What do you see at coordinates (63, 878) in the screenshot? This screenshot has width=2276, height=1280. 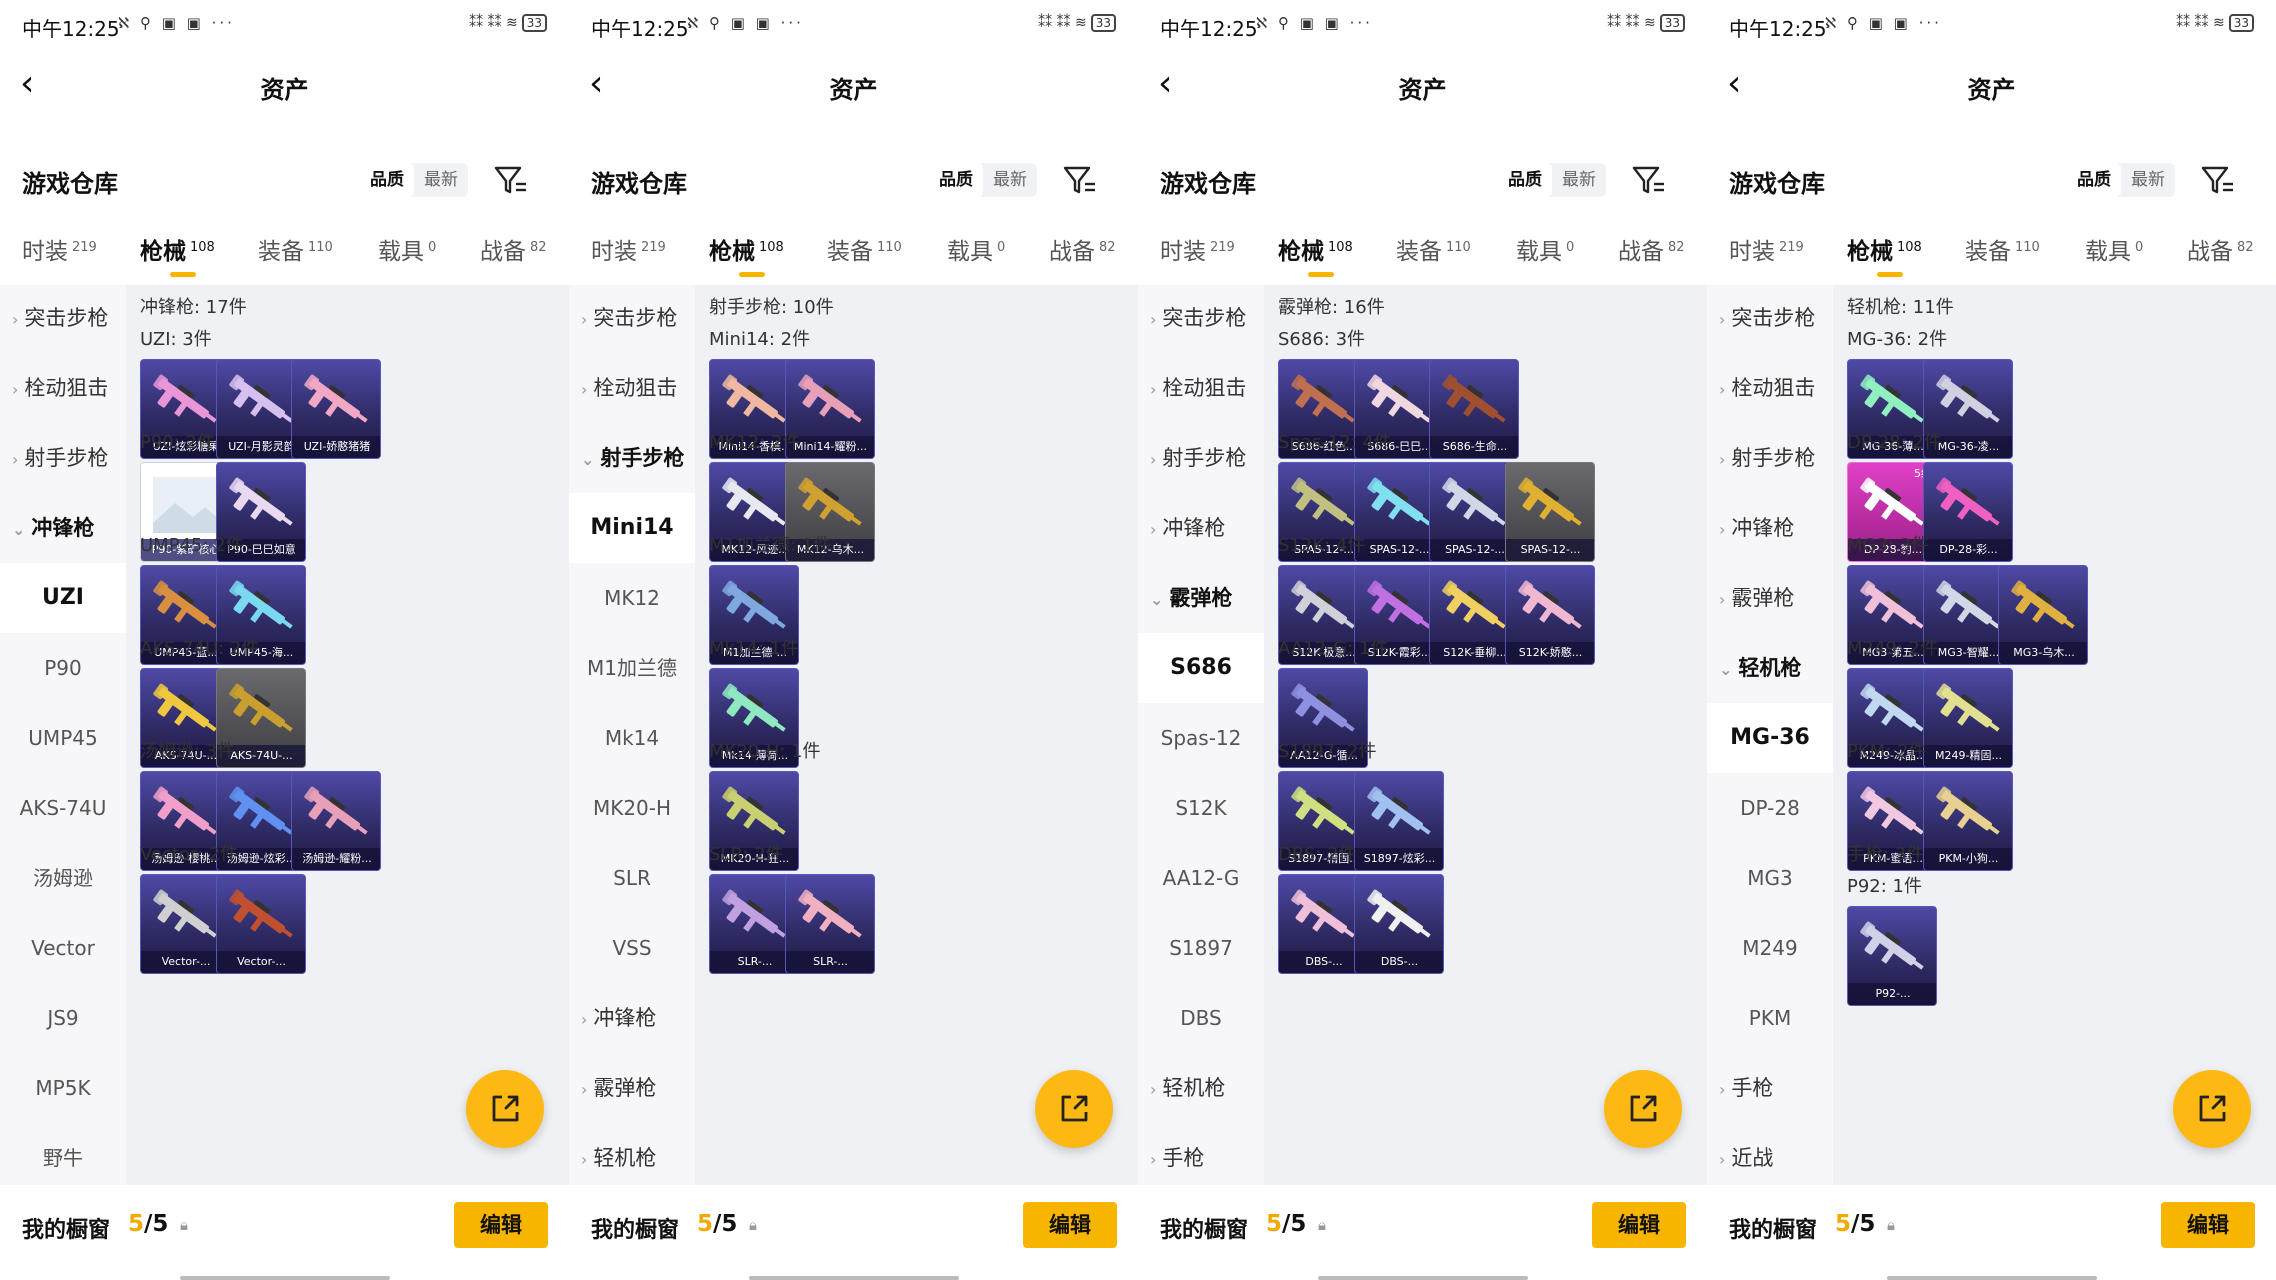 I see `sidebar-subitem: 汤姆逊` at bounding box center [63, 878].